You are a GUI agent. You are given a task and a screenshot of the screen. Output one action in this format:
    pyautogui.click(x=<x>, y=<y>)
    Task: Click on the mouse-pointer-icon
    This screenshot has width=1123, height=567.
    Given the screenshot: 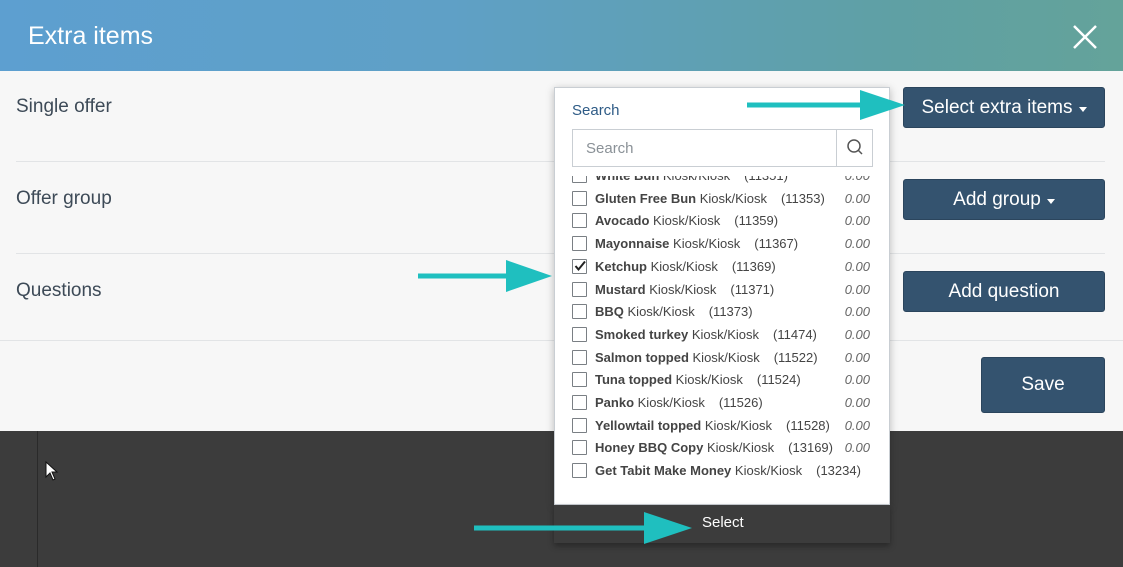 What is the action you would take?
    pyautogui.click(x=52, y=471)
    